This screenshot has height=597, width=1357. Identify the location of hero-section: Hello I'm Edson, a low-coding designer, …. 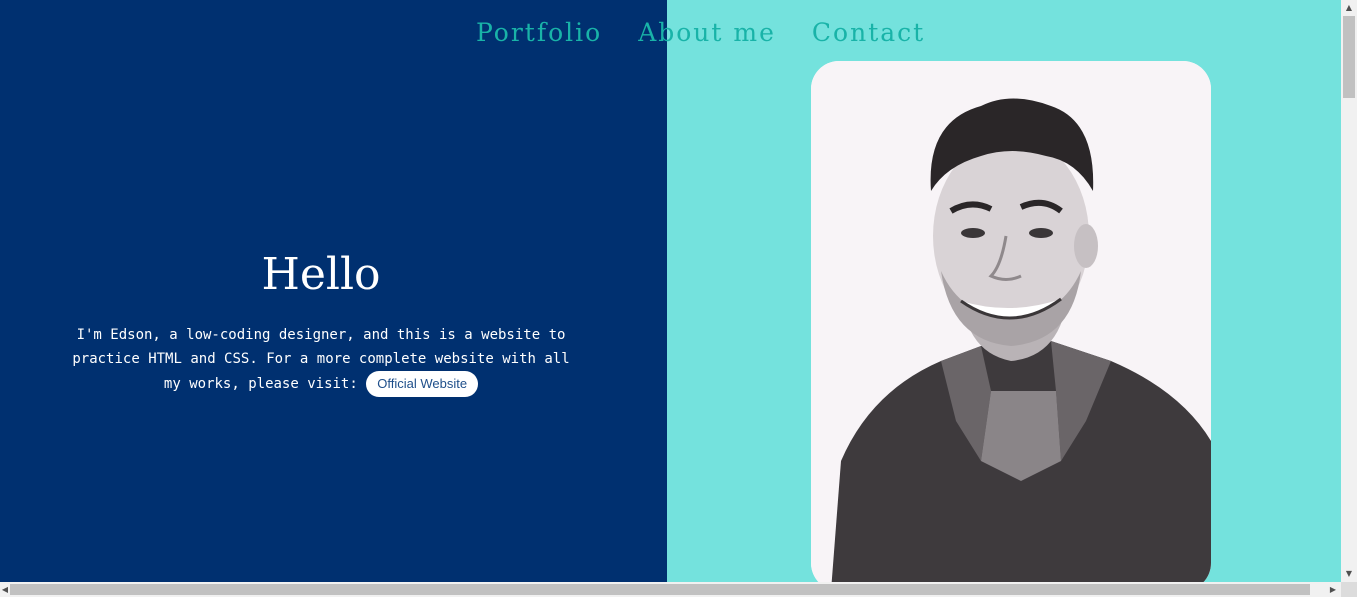
(321, 321).